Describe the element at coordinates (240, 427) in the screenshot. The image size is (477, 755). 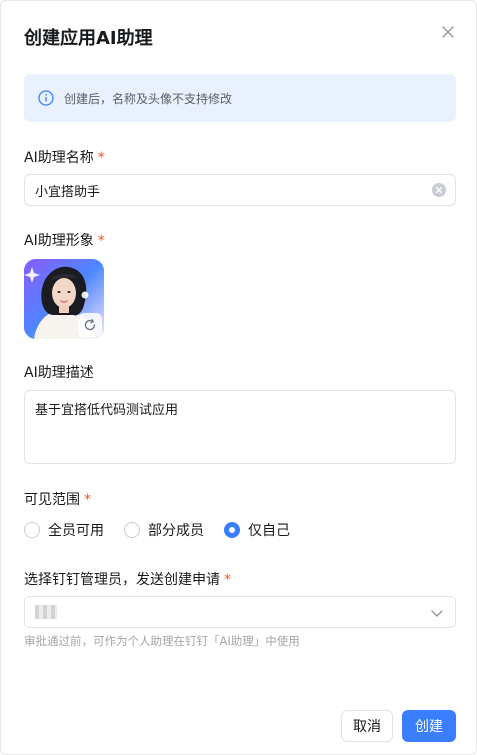
I see `description-textarea: 基于宜搭低代码测试应用` at that location.